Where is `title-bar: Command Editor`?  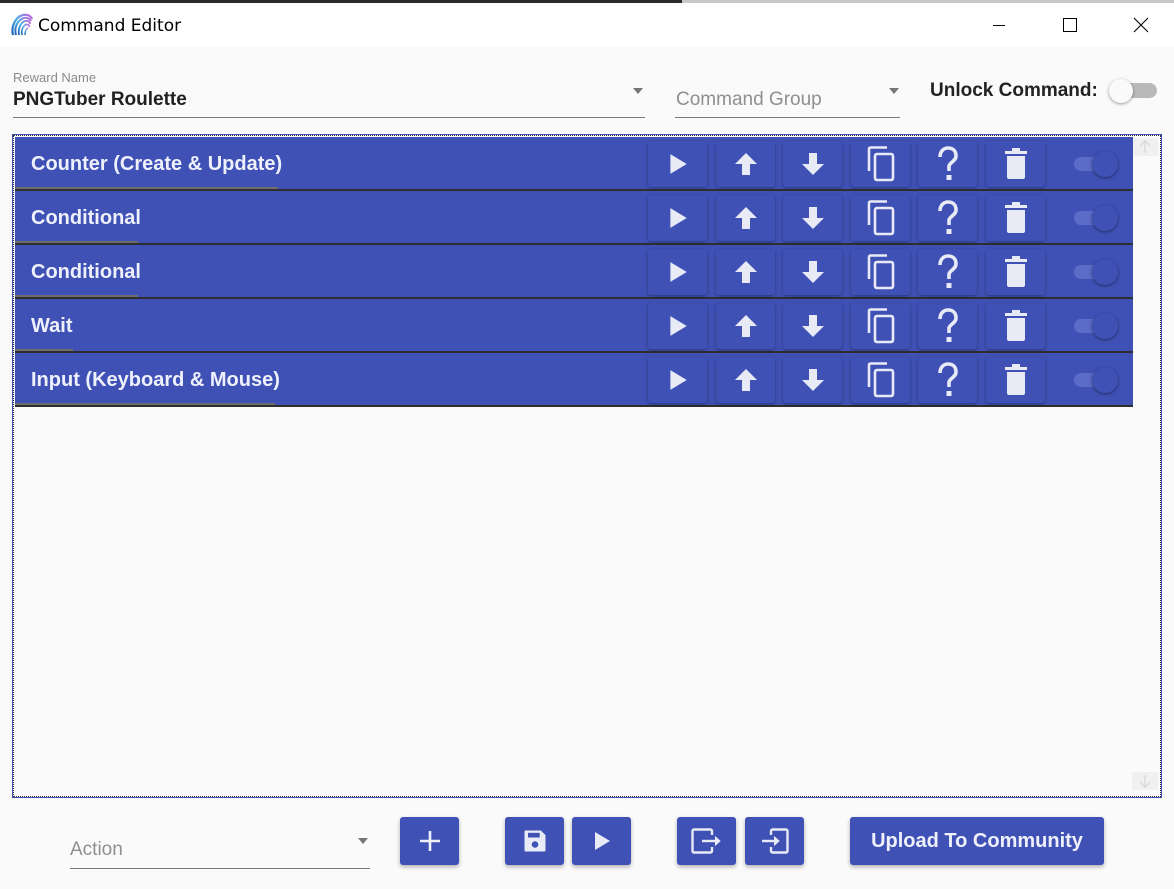 title-bar: Command Editor is located at coordinates (587, 25).